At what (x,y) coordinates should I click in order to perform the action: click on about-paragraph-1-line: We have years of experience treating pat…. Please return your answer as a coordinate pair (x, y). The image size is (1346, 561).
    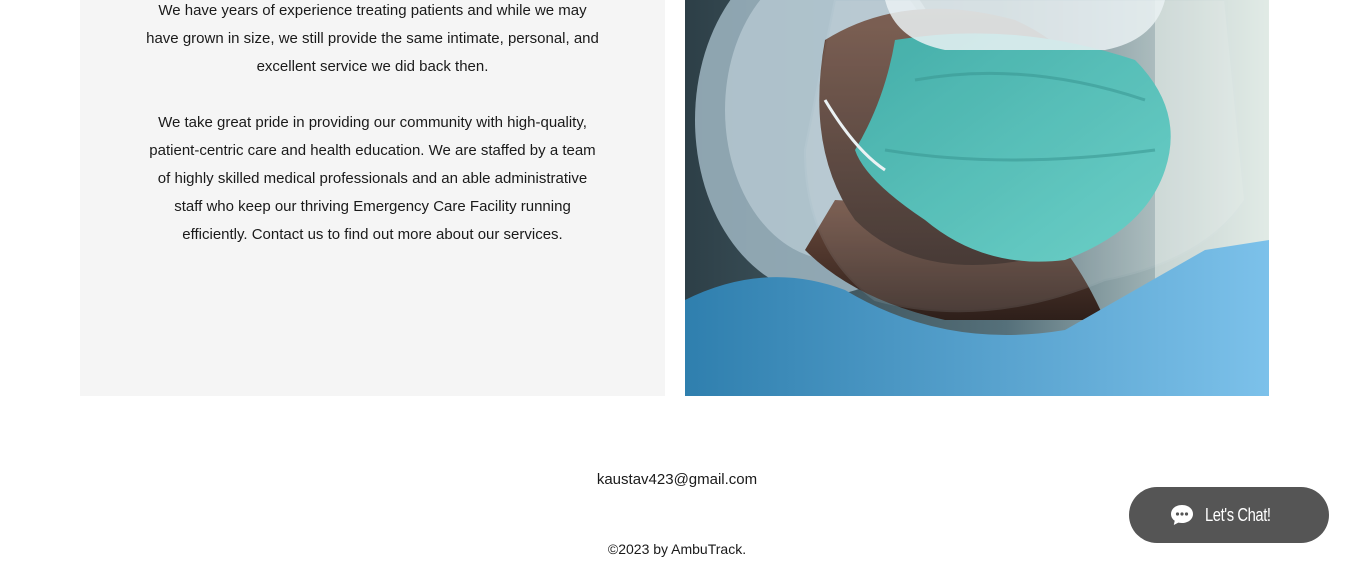
    Looking at the image, I should click on (372, 10).